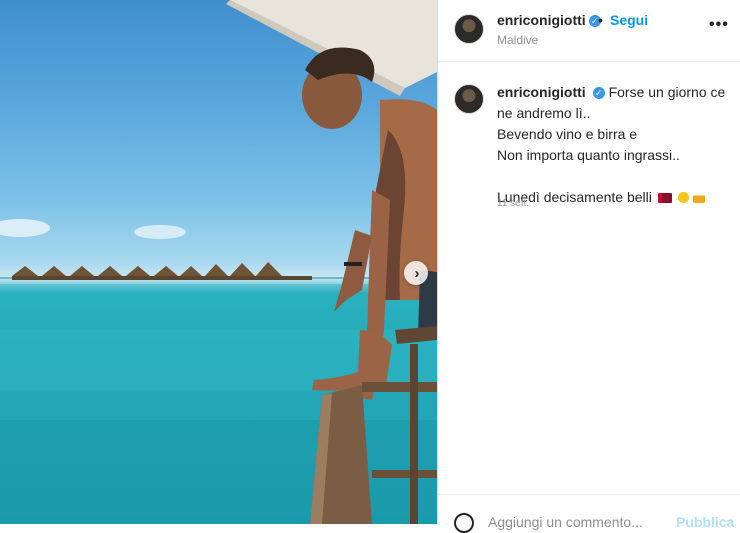 The height and width of the screenshot is (533, 740). What do you see at coordinates (629, 20) in the screenshot?
I see `follow-button: Segui` at bounding box center [629, 20].